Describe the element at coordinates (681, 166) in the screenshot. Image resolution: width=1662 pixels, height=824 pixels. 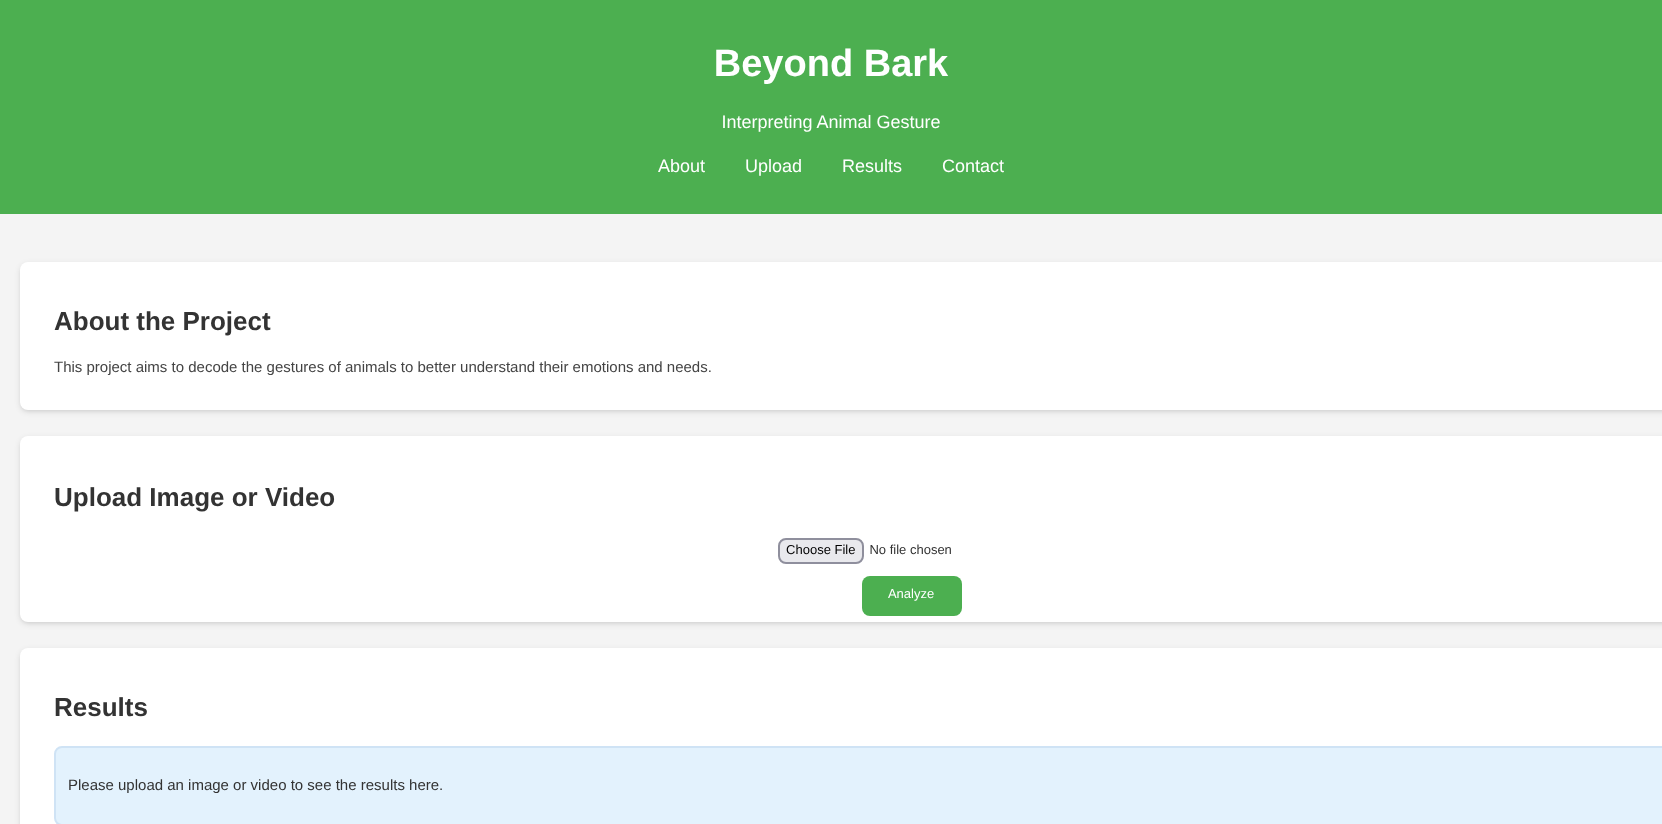
I see `nav-link: About` at that location.